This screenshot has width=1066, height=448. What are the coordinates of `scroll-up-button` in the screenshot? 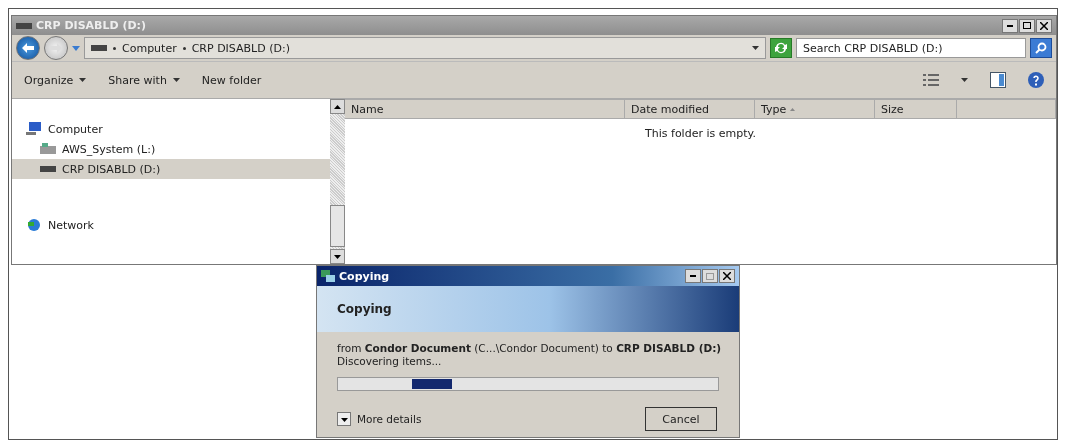 It's located at (337, 106).